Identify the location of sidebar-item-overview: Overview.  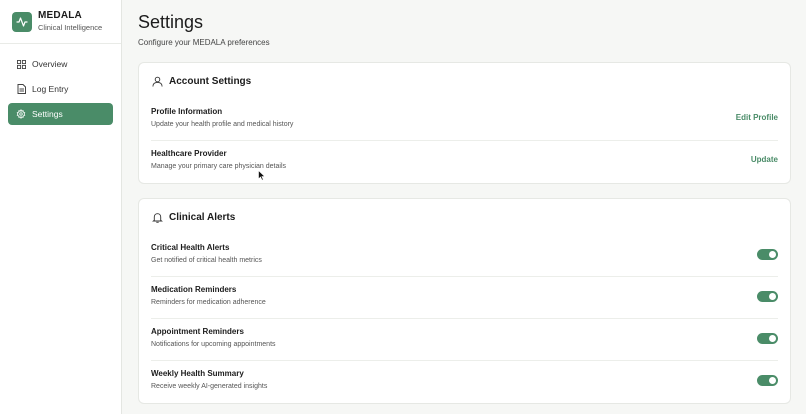
(60, 64).